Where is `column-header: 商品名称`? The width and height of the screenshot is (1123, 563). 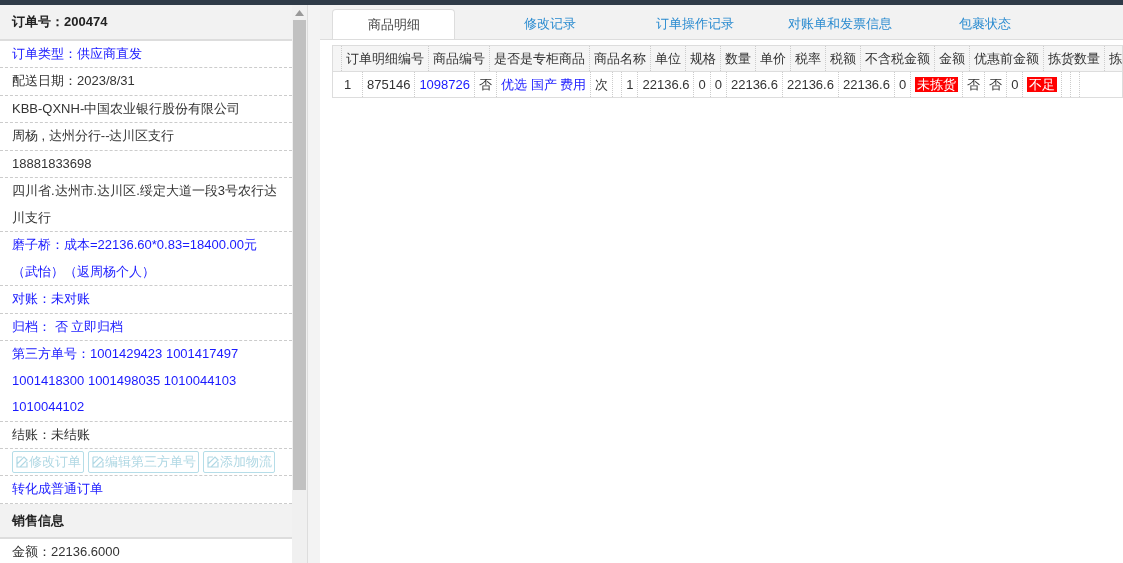
column-header: 商品名称 is located at coordinates (620, 58).